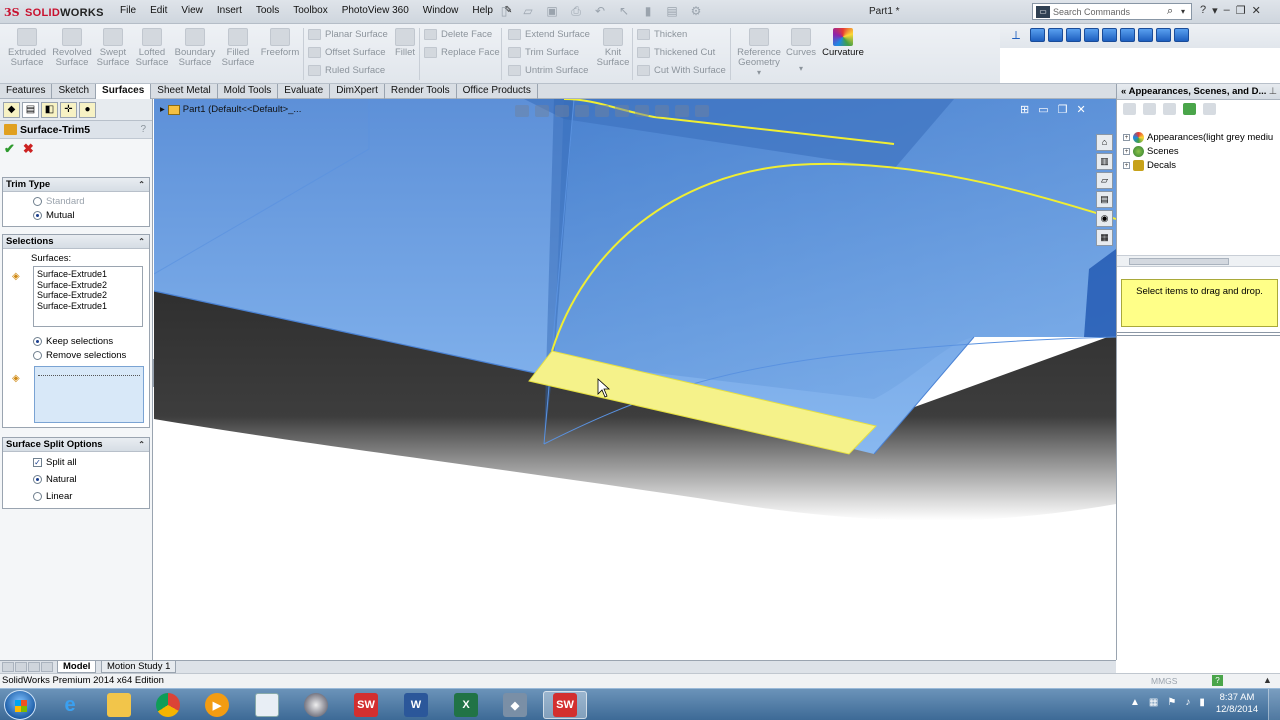 This screenshot has height=720, width=1280. I want to click on view-orientation-icon, so click(602, 111).